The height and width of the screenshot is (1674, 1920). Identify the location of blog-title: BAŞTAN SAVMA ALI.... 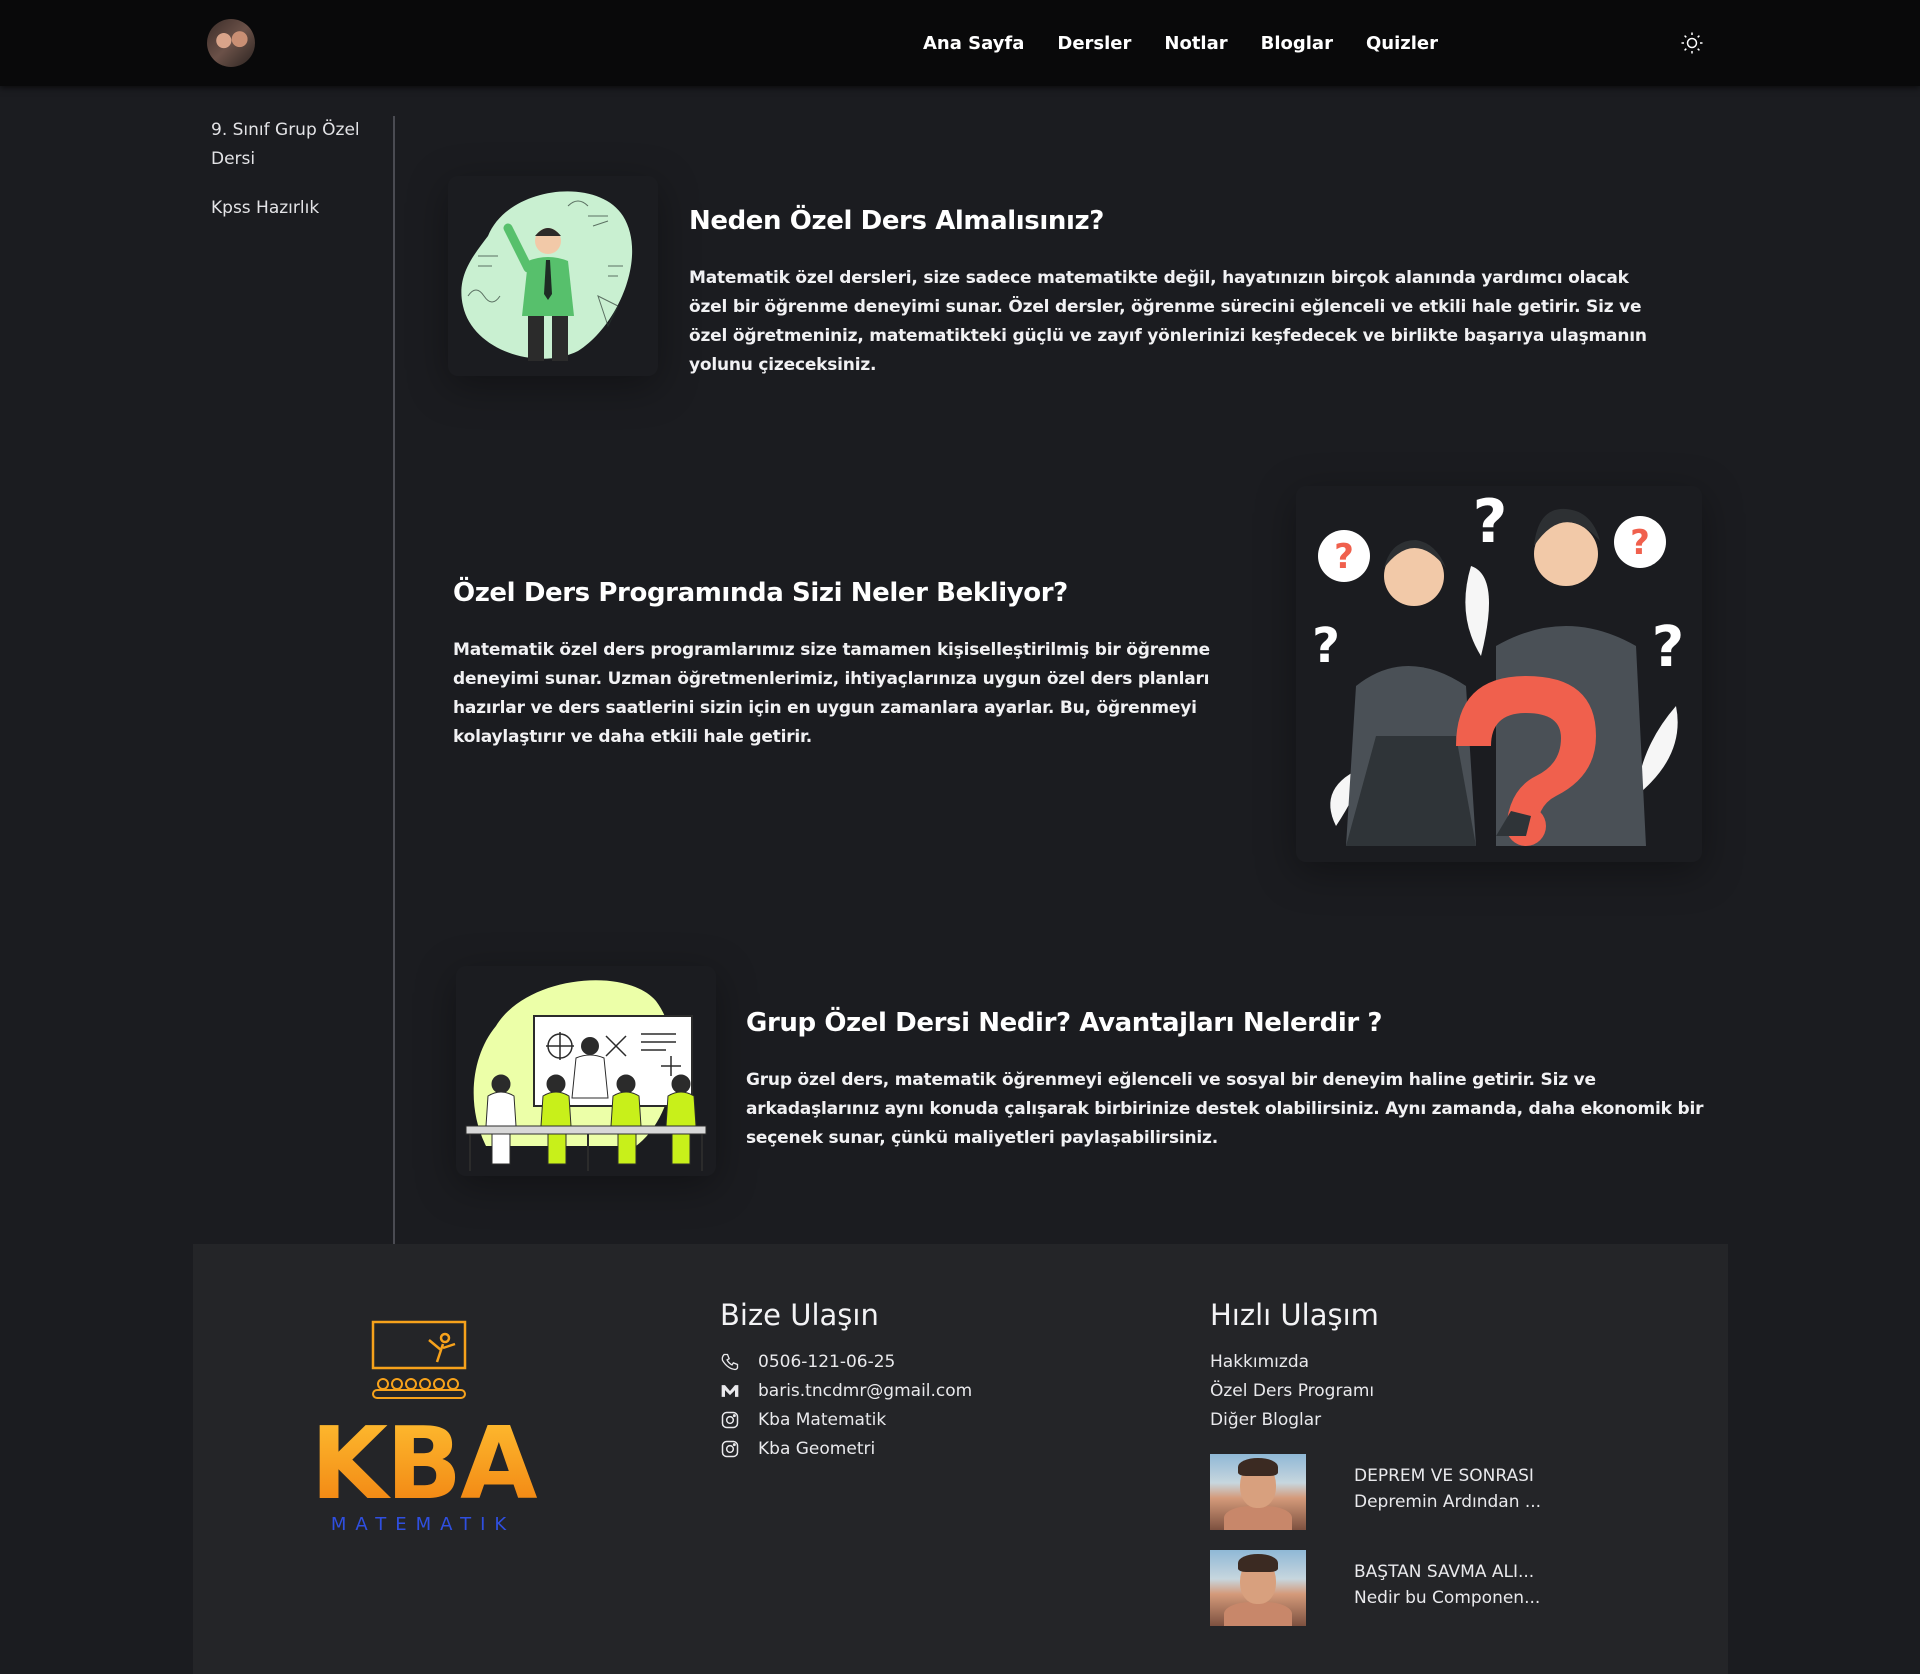
(1444, 1572).